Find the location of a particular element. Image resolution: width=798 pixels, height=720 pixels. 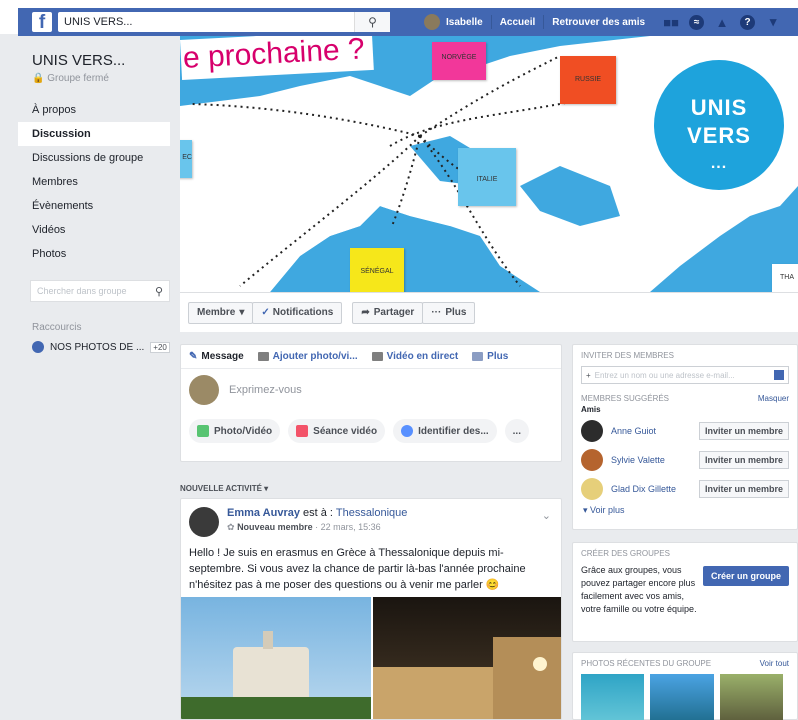

group-privacy: 🔒 Groupe fermé is located at coordinates (101, 78).